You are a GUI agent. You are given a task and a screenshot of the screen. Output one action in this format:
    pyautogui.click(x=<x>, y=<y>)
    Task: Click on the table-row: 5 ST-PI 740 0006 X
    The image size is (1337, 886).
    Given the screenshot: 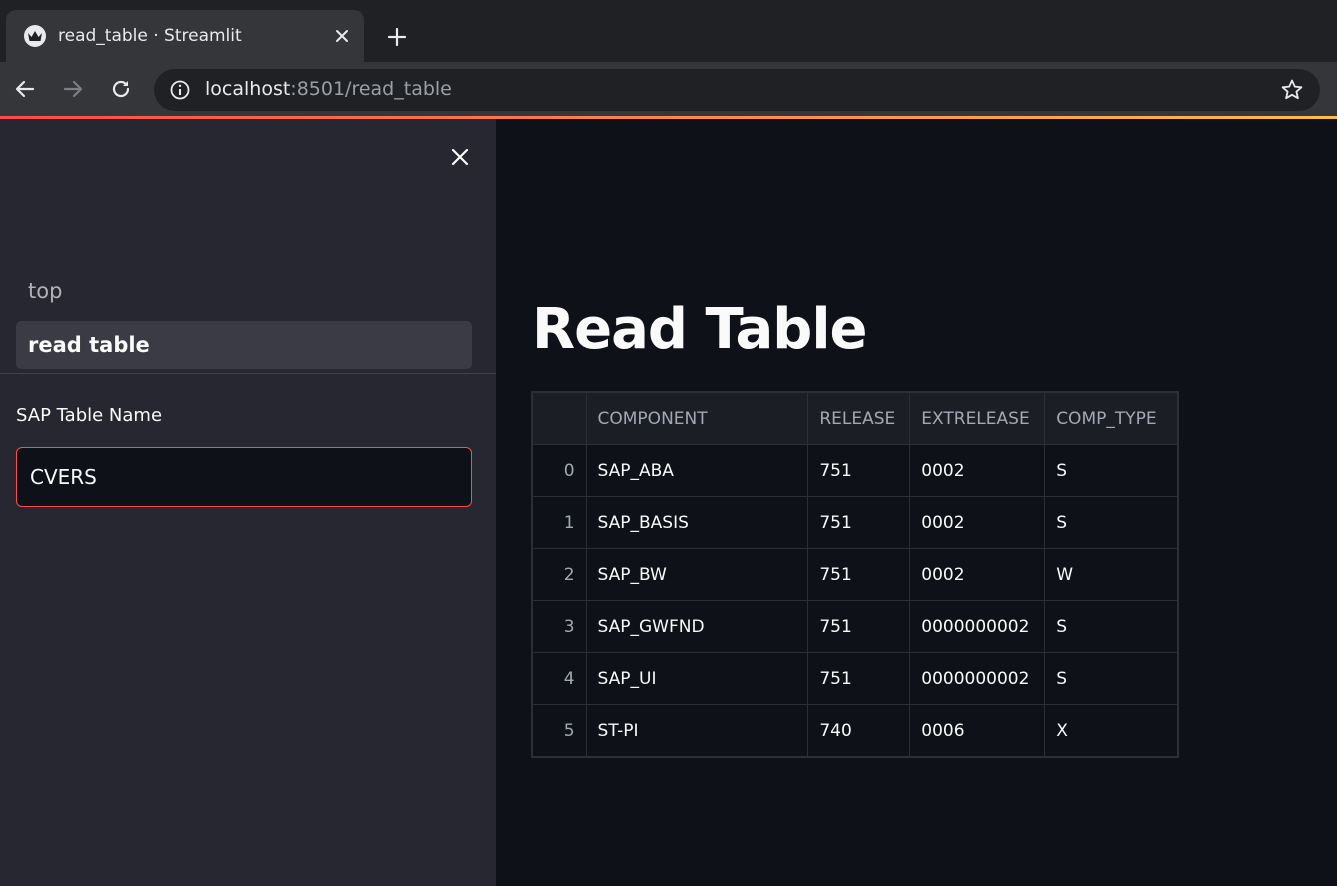 What is the action you would take?
    pyautogui.click(x=855, y=730)
    